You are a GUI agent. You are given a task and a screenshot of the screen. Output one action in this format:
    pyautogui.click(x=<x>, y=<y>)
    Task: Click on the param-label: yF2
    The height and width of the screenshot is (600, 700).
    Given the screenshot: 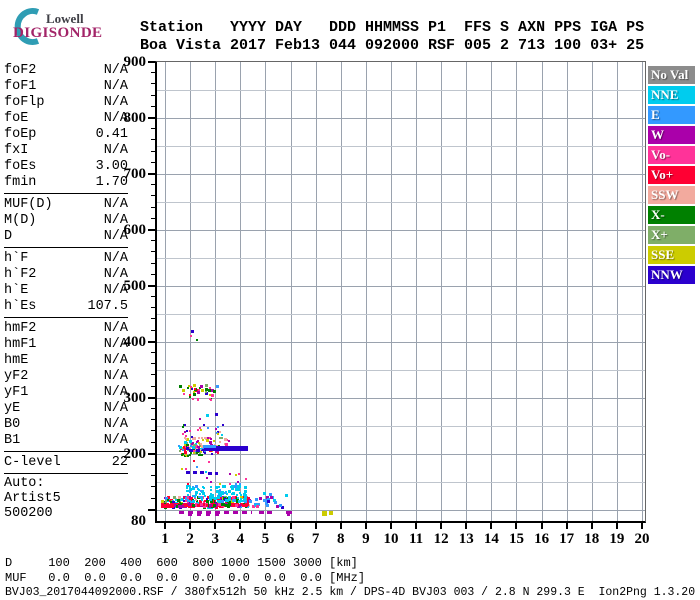 What is the action you would take?
    pyautogui.click(x=16, y=376)
    